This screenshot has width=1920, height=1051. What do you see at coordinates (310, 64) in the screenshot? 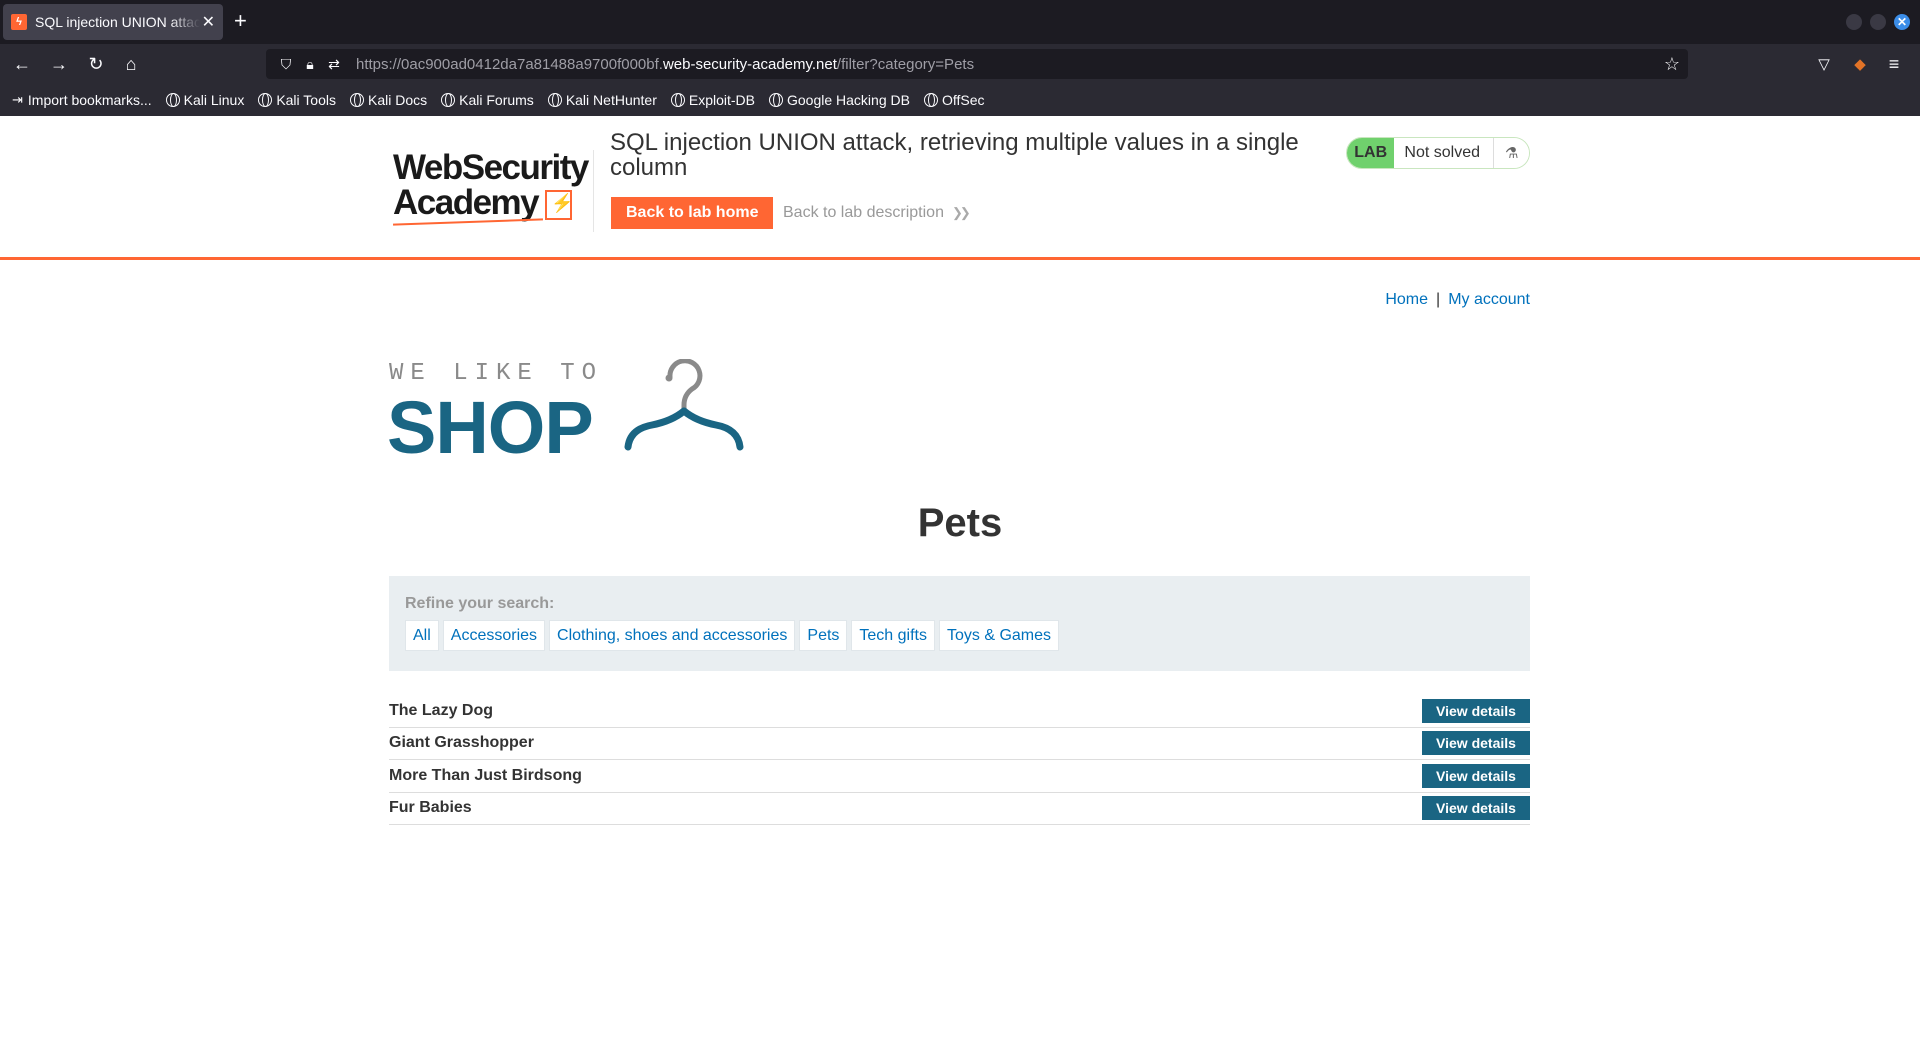
I see `lock-icon: 🔒︎` at bounding box center [310, 64].